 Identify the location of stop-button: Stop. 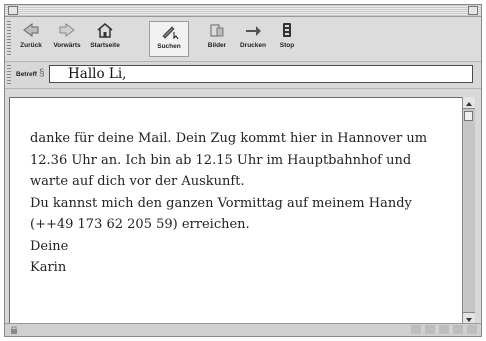
(287, 39).